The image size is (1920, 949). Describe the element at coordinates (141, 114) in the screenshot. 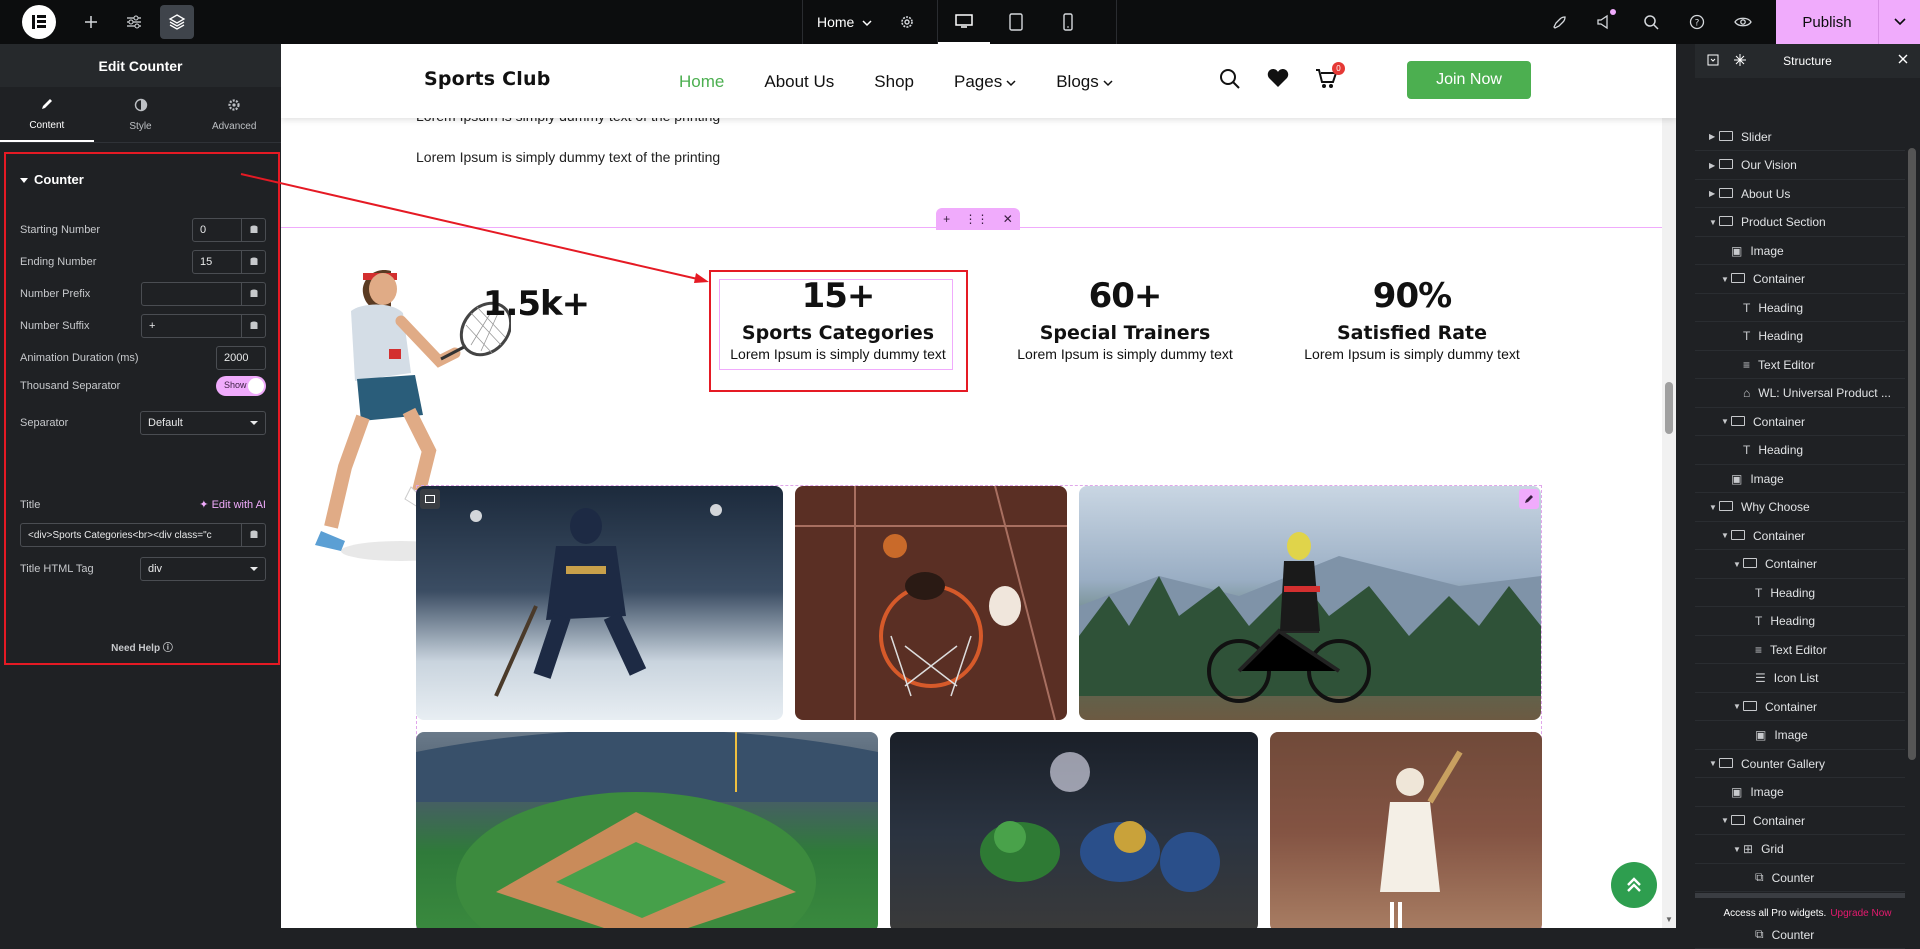

I see `tab-style: Style` at that location.